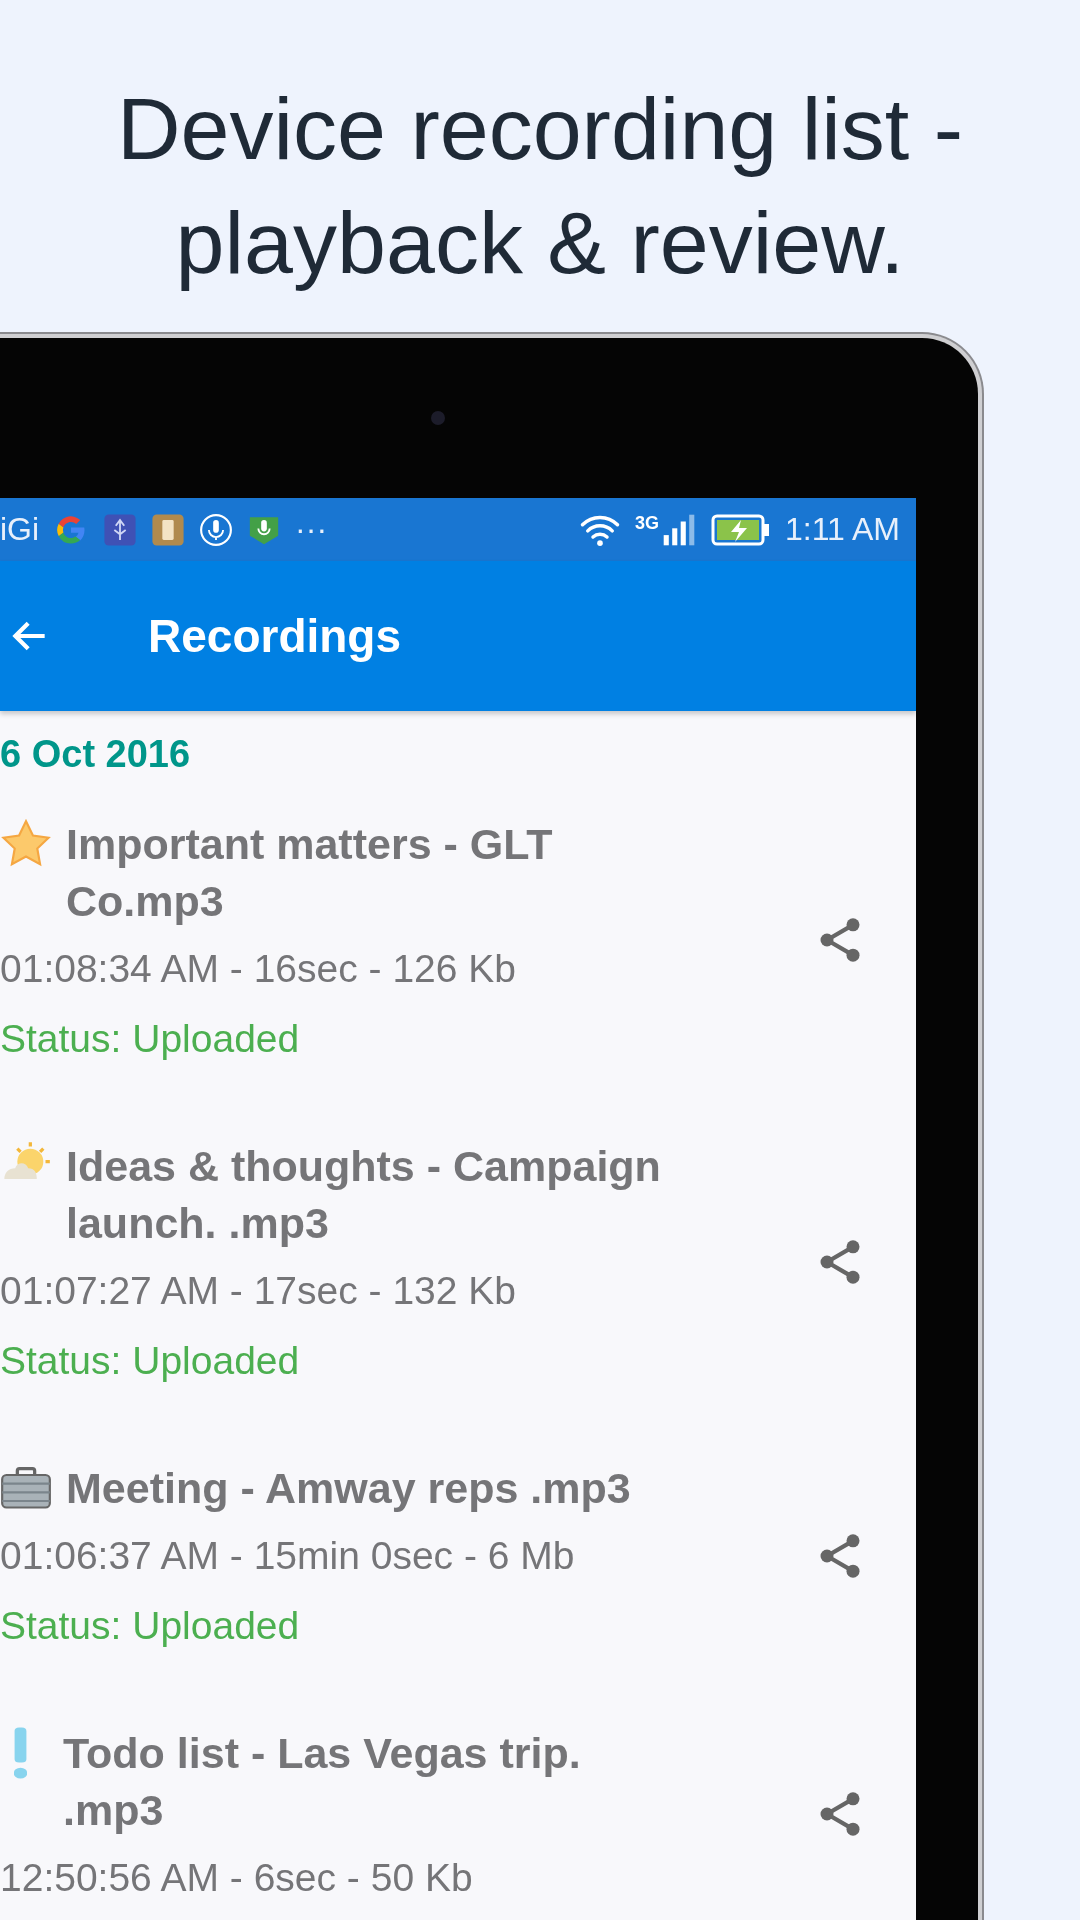 The image size is (1080, 1920). Describe the element at coordinates (311, 529) in the screenshot. I see `more-indicator: ···` at that location.